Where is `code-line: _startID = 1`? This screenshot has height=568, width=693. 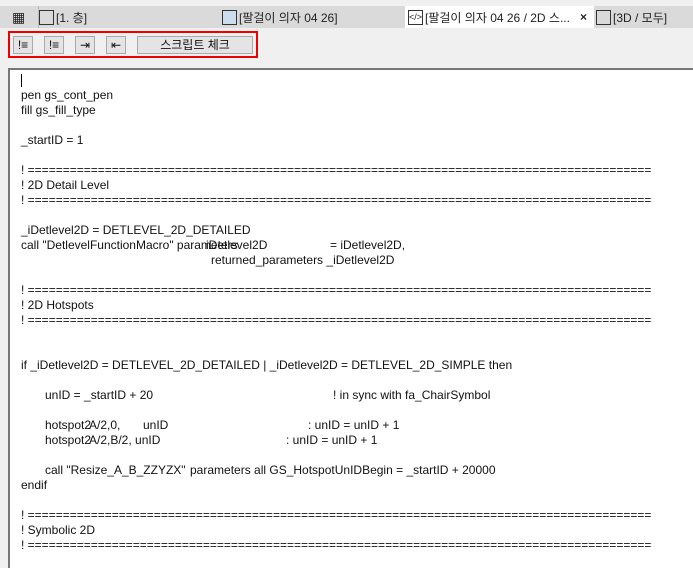 code-line: _startID = 1 is located at coordinates (52, 140).